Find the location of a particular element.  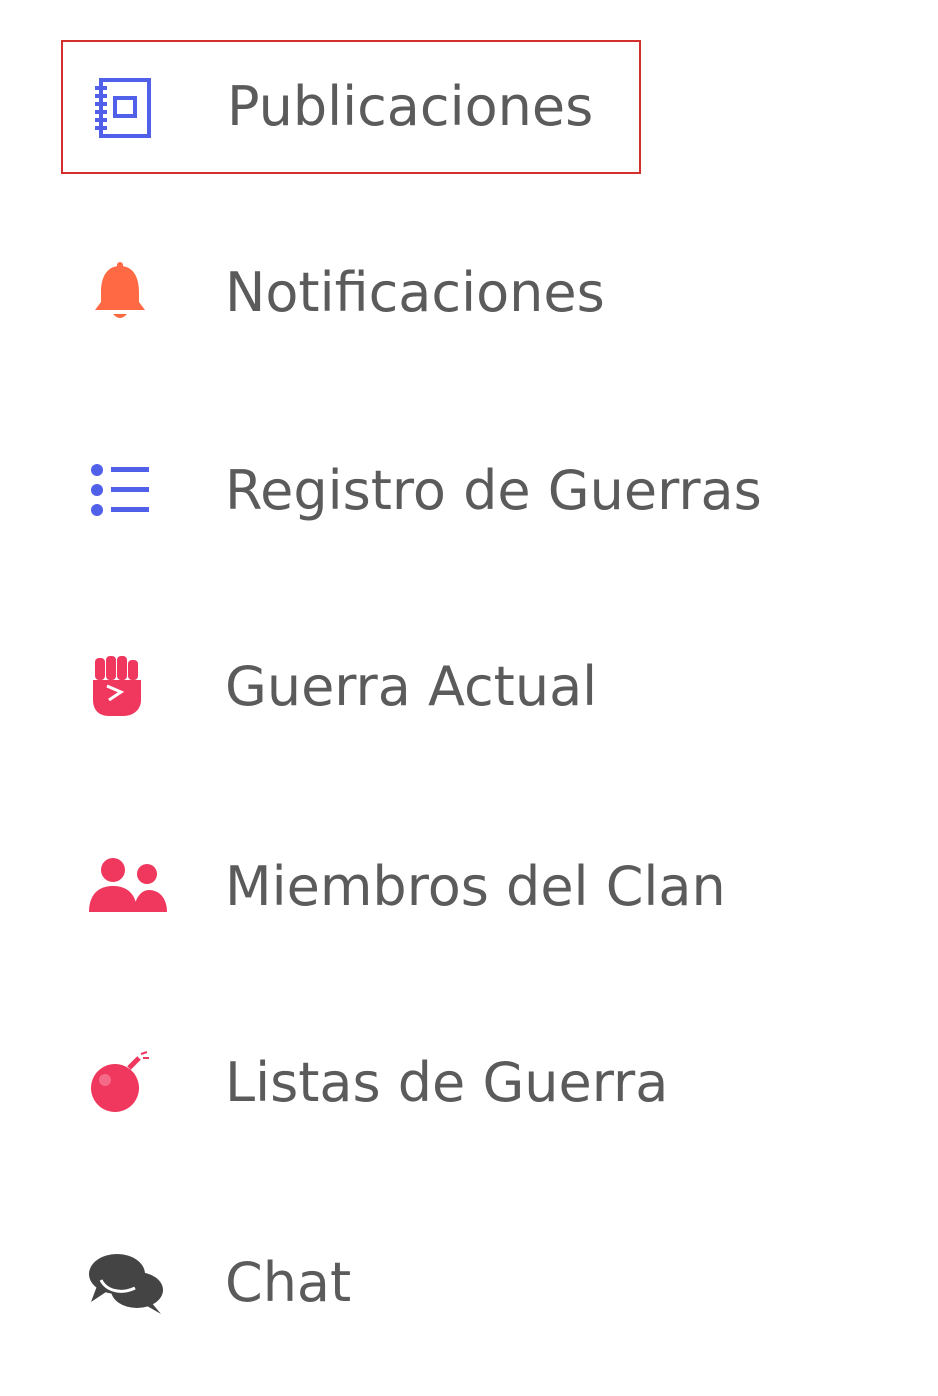

comments-icon is located at coordinates (129, 1283).